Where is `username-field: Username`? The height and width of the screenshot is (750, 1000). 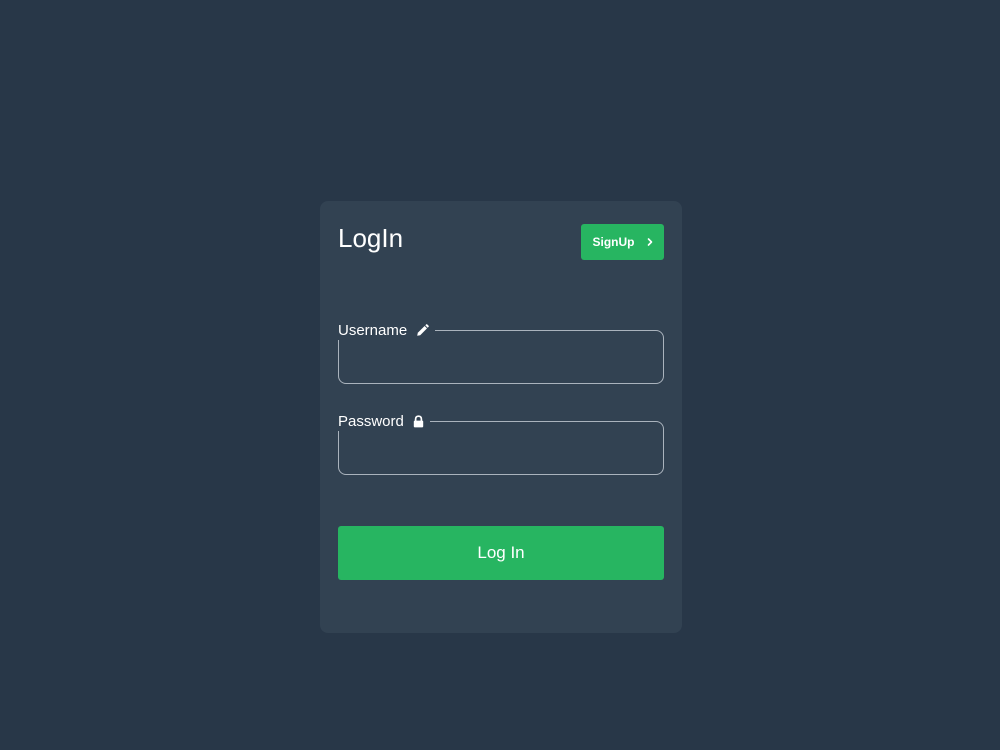
username-field: Username is located at coordinates (500, 352).